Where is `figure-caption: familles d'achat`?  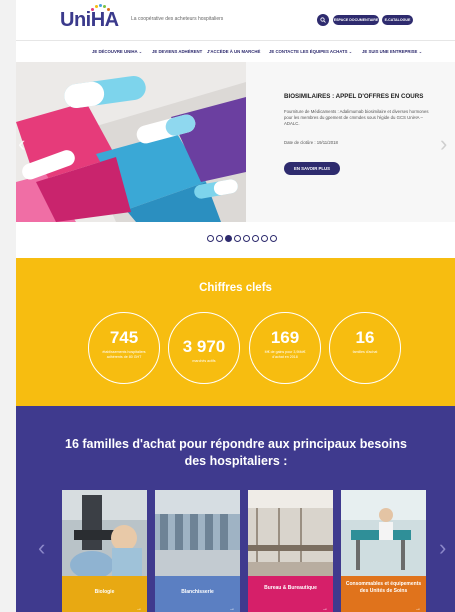
figure-caption: familles d'achat is located at coordinates (365, 352).